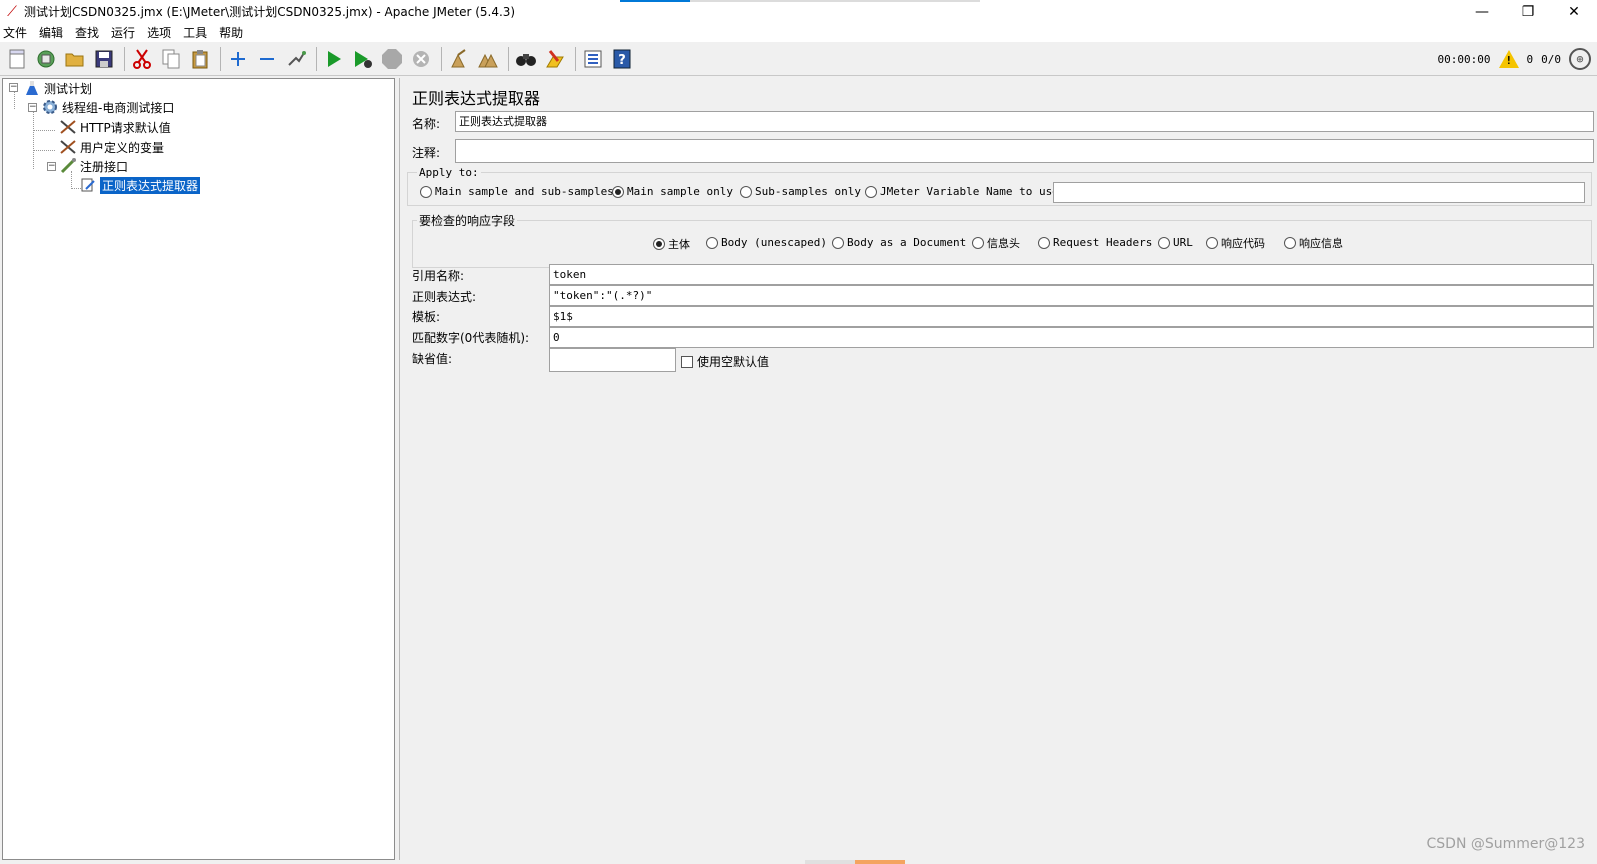  What do you see at coordinates (363, 59) in the screenshot?
I see `start-no-pause-icon` at bounding box center [363, 59].